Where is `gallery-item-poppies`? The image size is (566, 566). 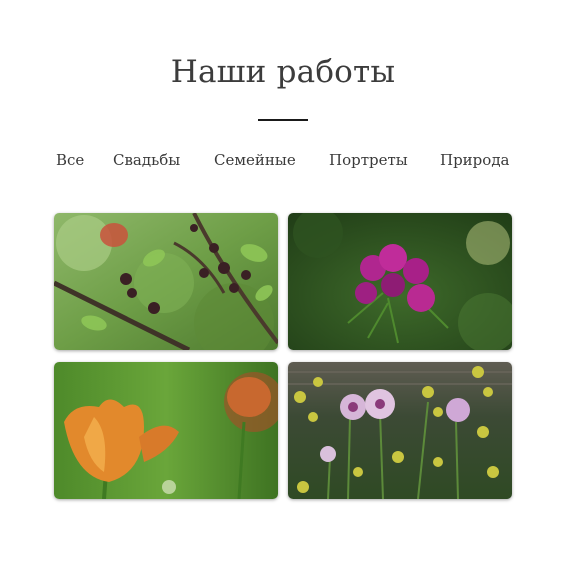
gallery-item-poppies is located at coordinates (400, 430).